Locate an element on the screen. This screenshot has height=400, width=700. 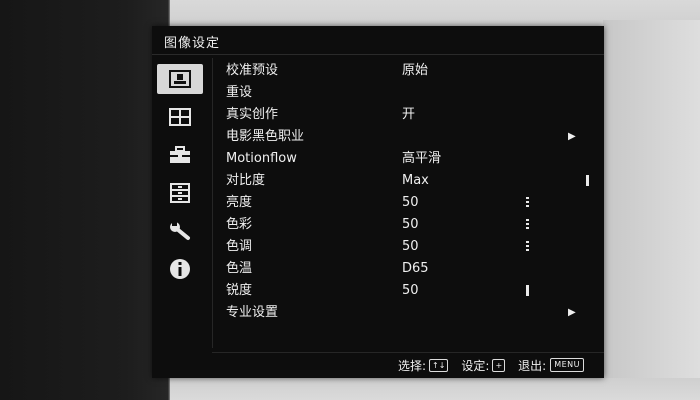
item-value: 高平滑 is located at coordinates (422, 158).